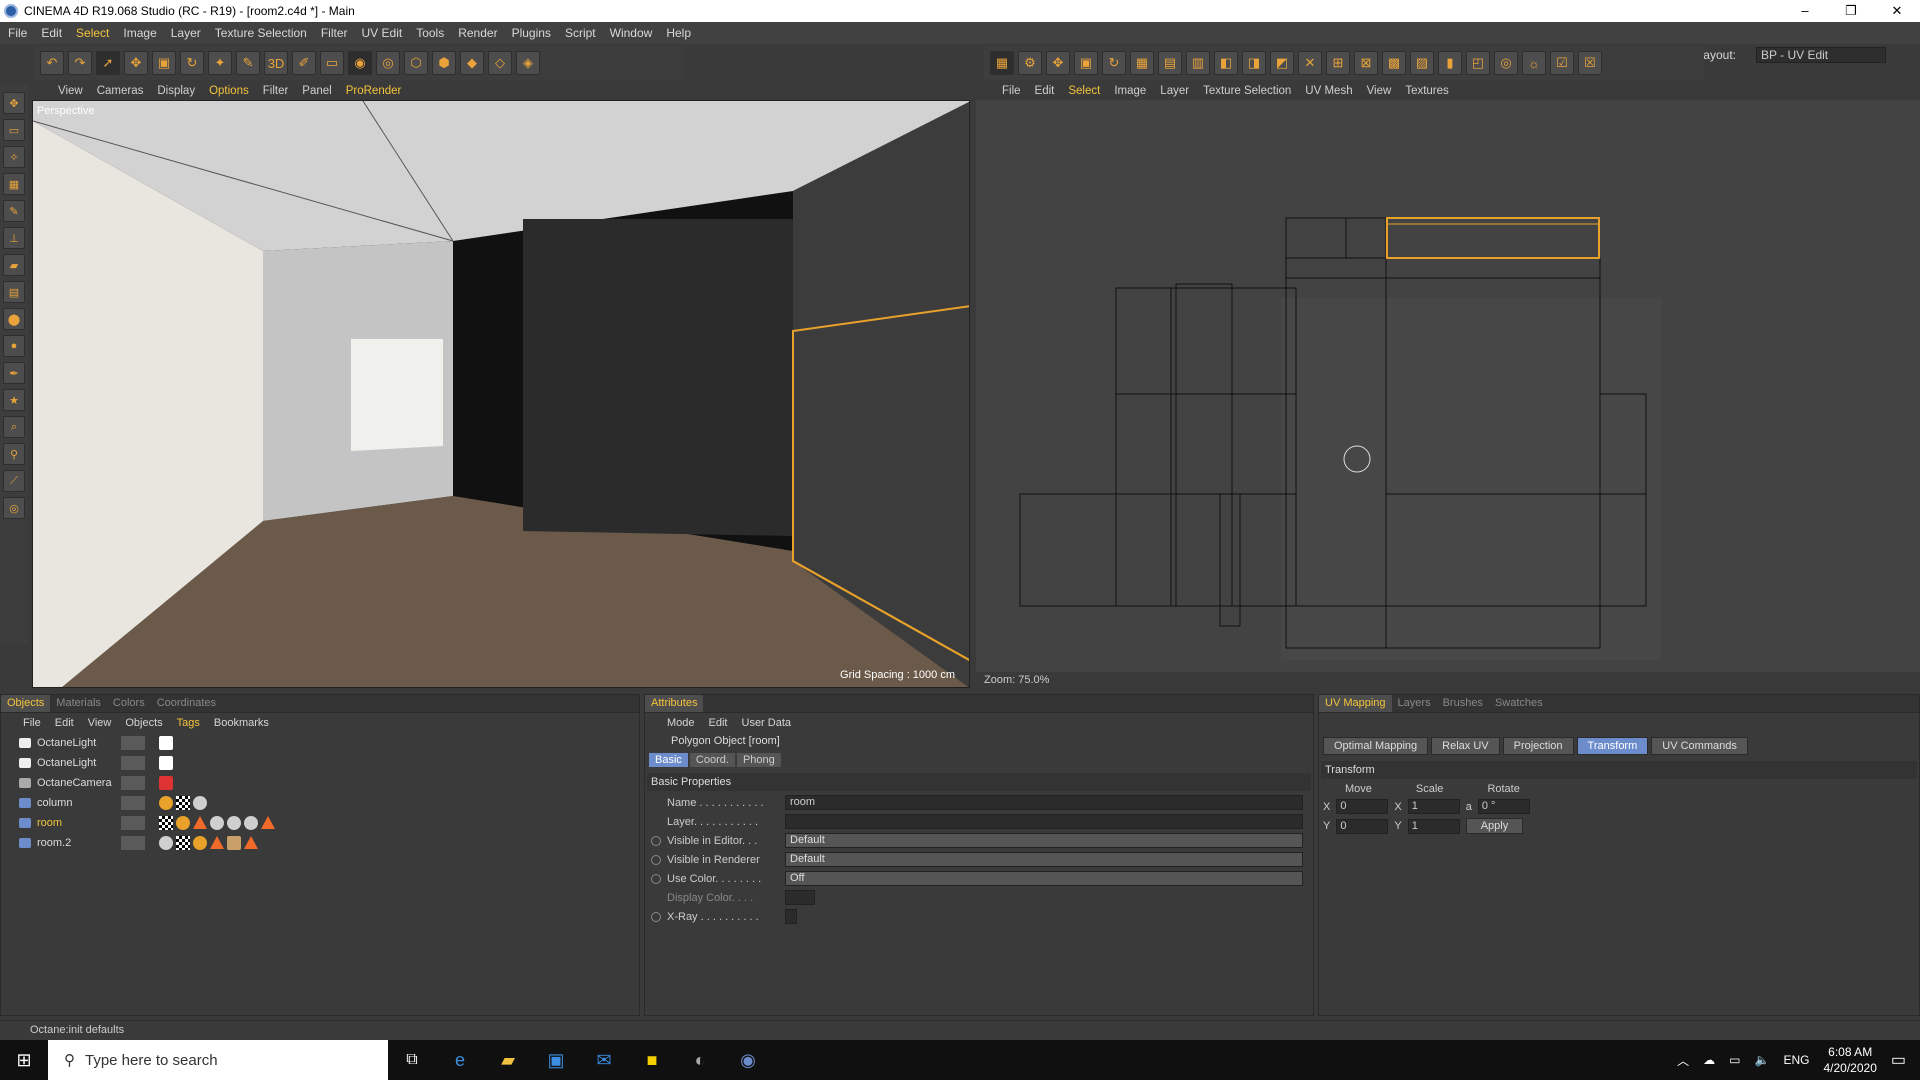 This screenshot has height=1080, width=1920. What do you see at coordinates (14, 157) in the screenshot?
I see `magic-wand-icon: ✧` at bounding box center [14, 157].